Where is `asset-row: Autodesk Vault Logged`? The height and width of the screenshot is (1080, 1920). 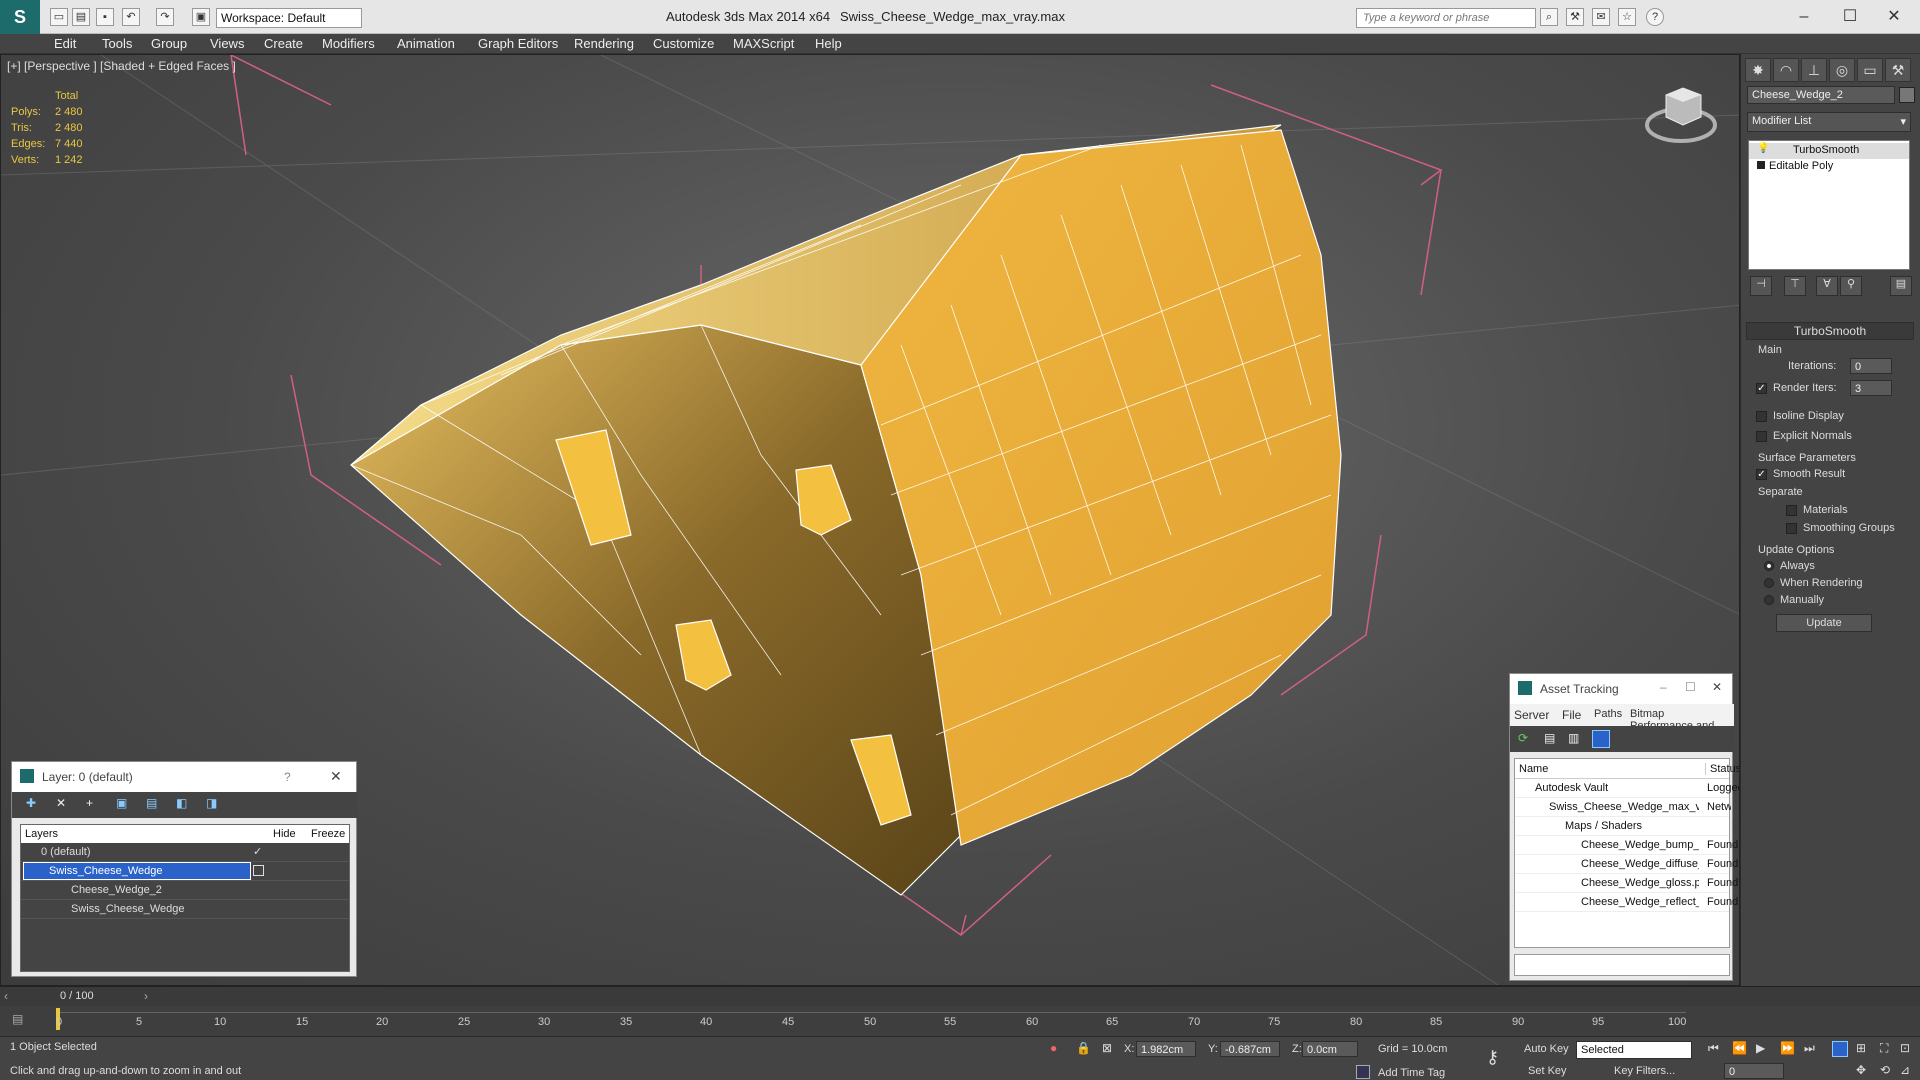
asset-row: Autodesk Vault Logged is located at coordinates (1627, 788).